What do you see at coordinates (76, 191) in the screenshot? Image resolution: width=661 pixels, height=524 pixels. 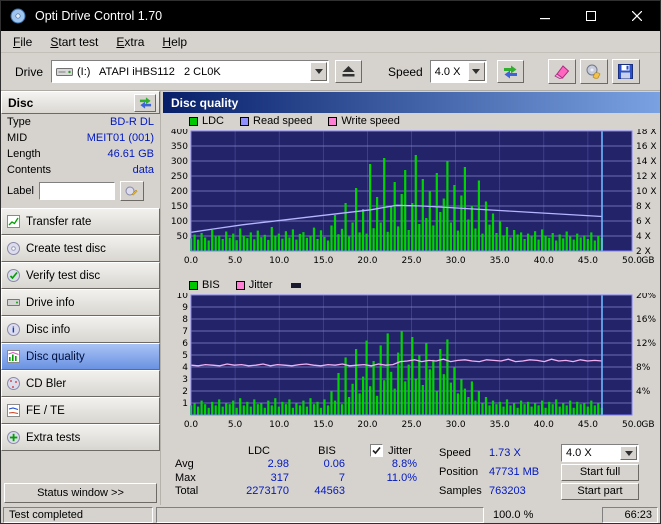 I see `disc-label-input` at bounding box center [76, 191].